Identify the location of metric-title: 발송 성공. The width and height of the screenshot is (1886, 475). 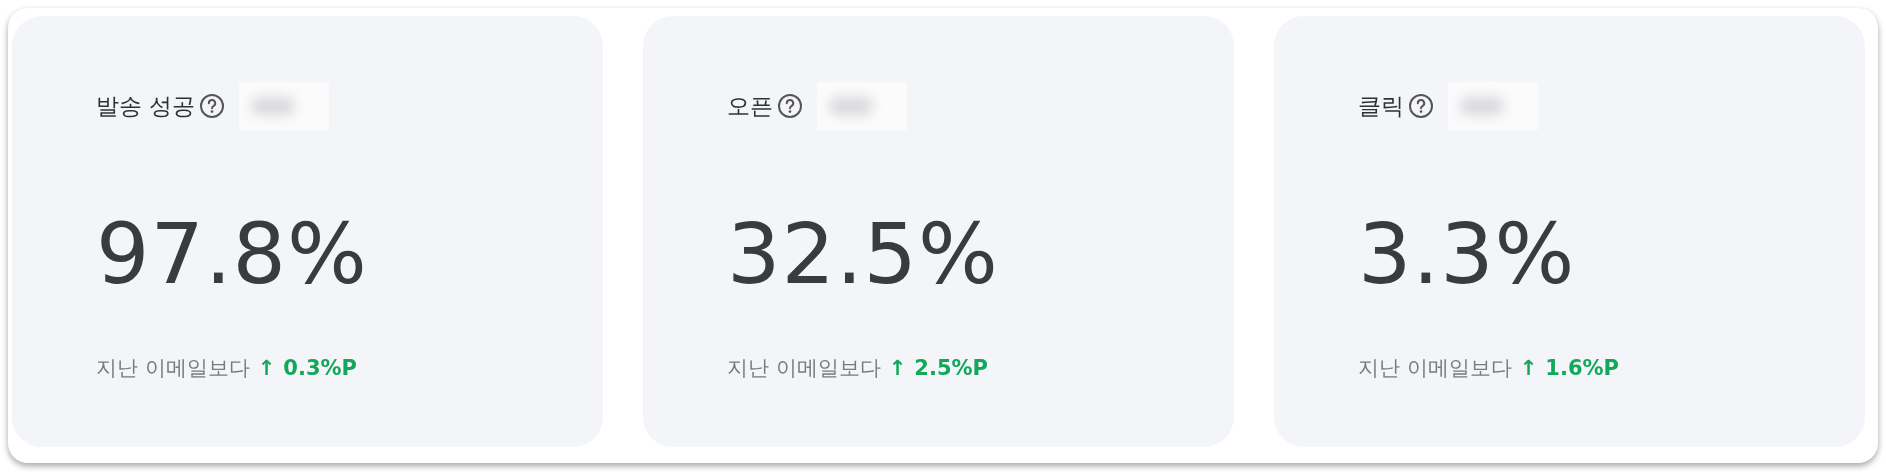
(146, 106).